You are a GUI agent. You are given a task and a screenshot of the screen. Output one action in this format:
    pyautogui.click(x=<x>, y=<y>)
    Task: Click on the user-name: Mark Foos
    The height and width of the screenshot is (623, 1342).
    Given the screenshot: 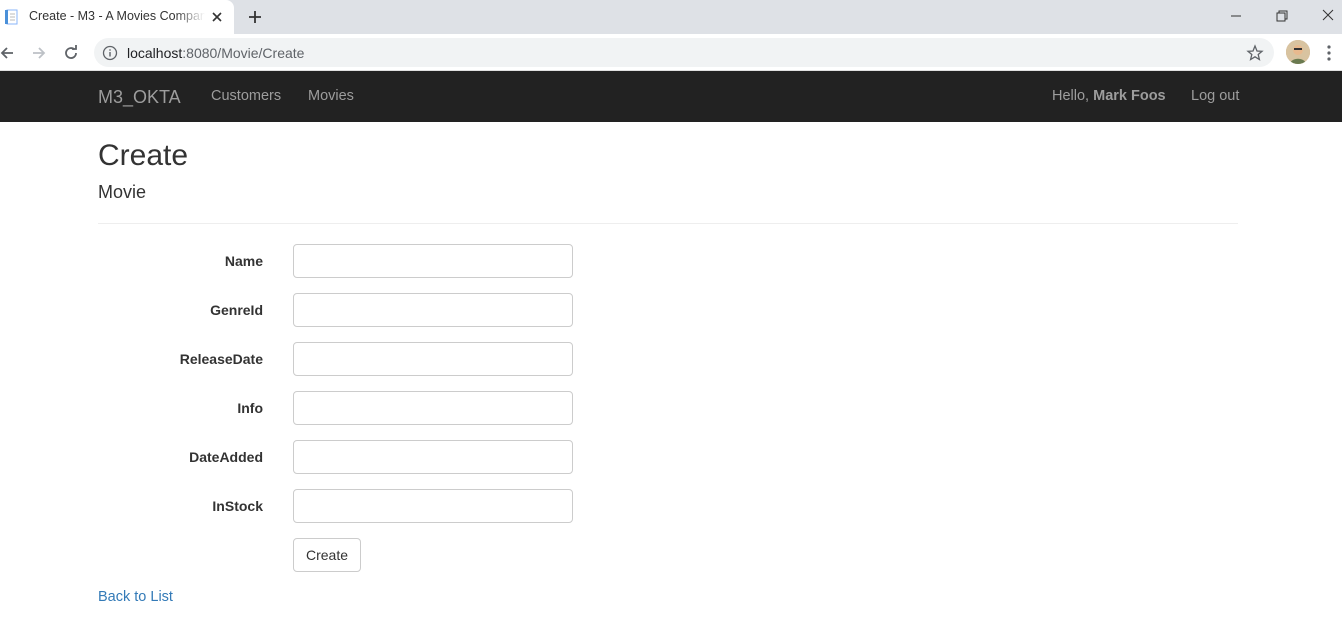 What is the action you would take?
    pyautogui.click(x=1129, y=96)
    